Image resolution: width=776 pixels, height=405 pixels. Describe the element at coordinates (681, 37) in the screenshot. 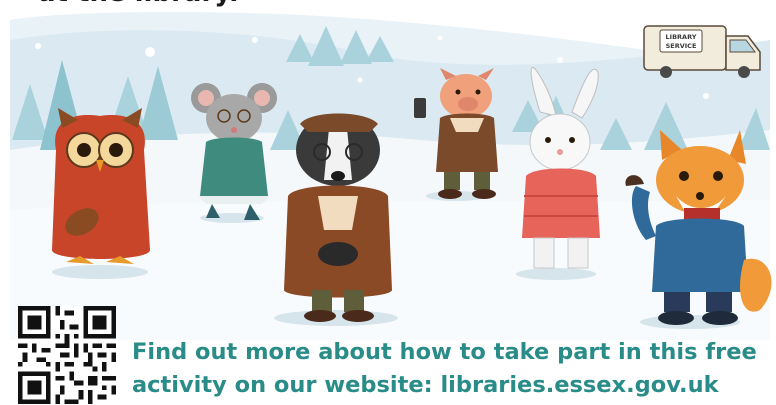

I see `van-sign-line1: LIBRARY` at that location.